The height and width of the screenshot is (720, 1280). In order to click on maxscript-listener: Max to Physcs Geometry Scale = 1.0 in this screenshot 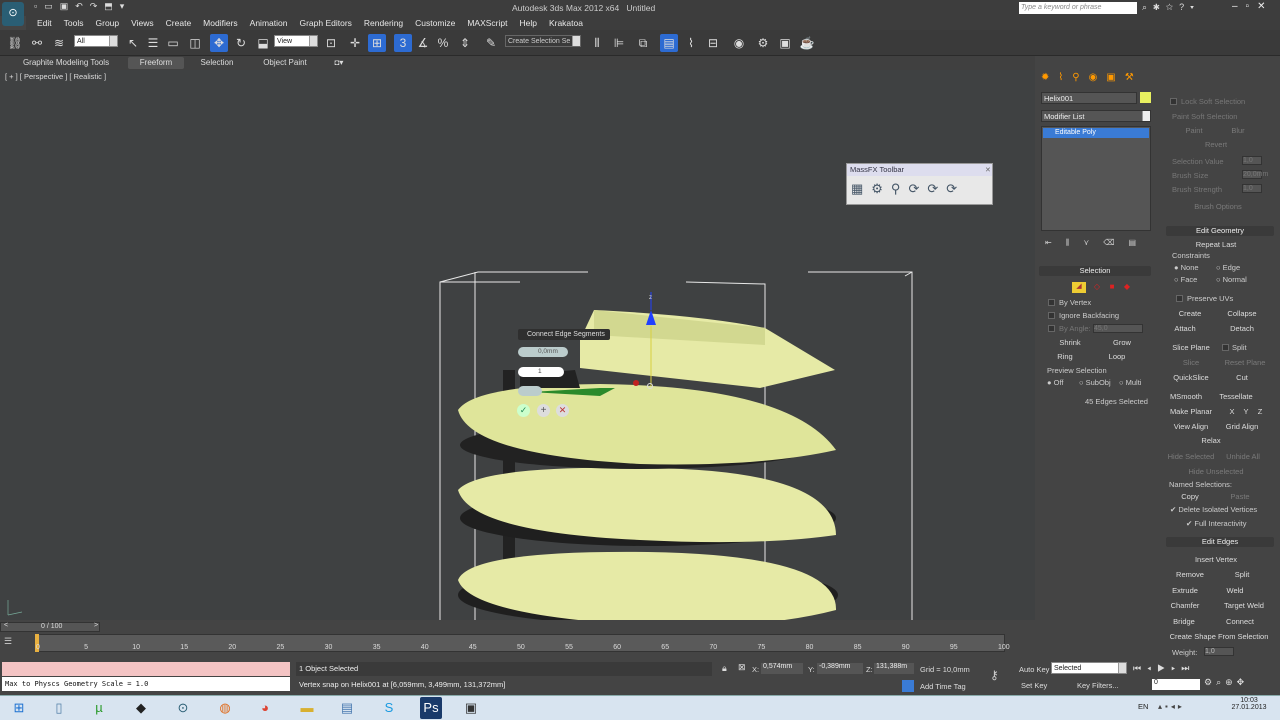, I will do `click(146, 684)`.